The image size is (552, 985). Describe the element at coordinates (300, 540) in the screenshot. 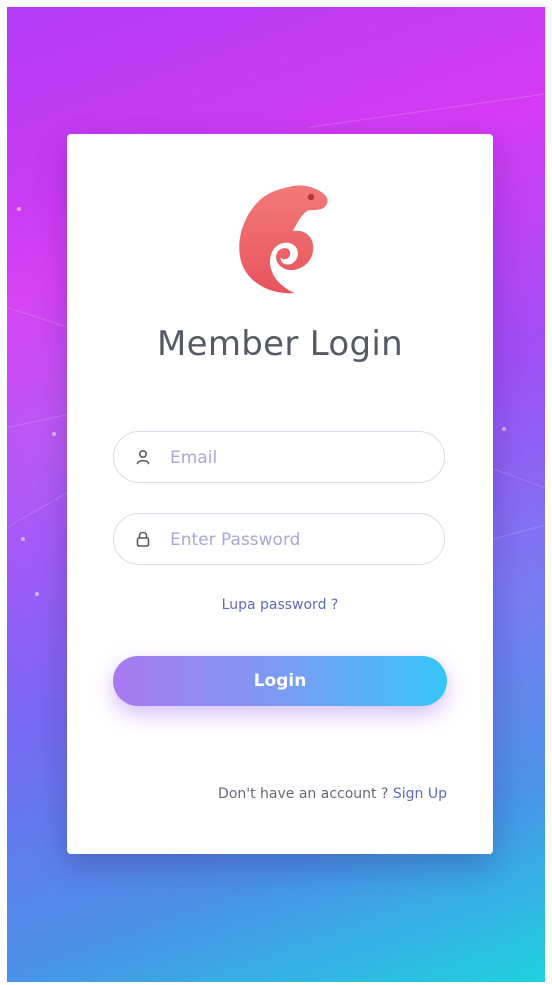

I see `password-input` at that location.